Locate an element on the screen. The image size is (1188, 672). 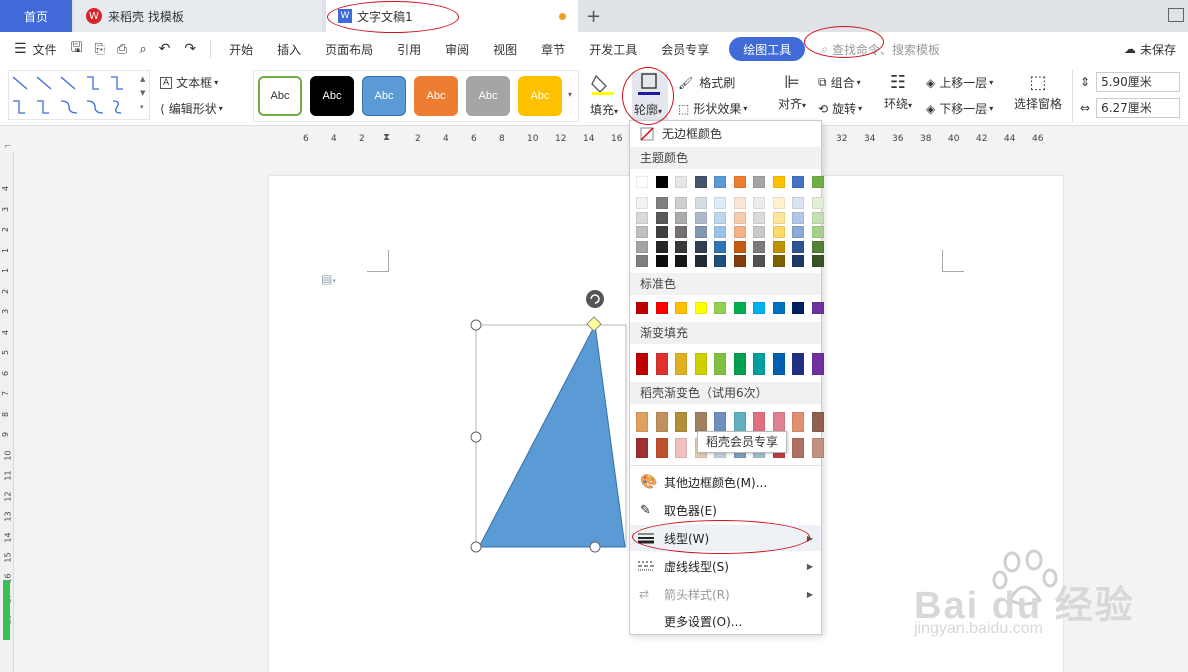
width-input: 6.27厘米 is located at coordinates (1138, 108).